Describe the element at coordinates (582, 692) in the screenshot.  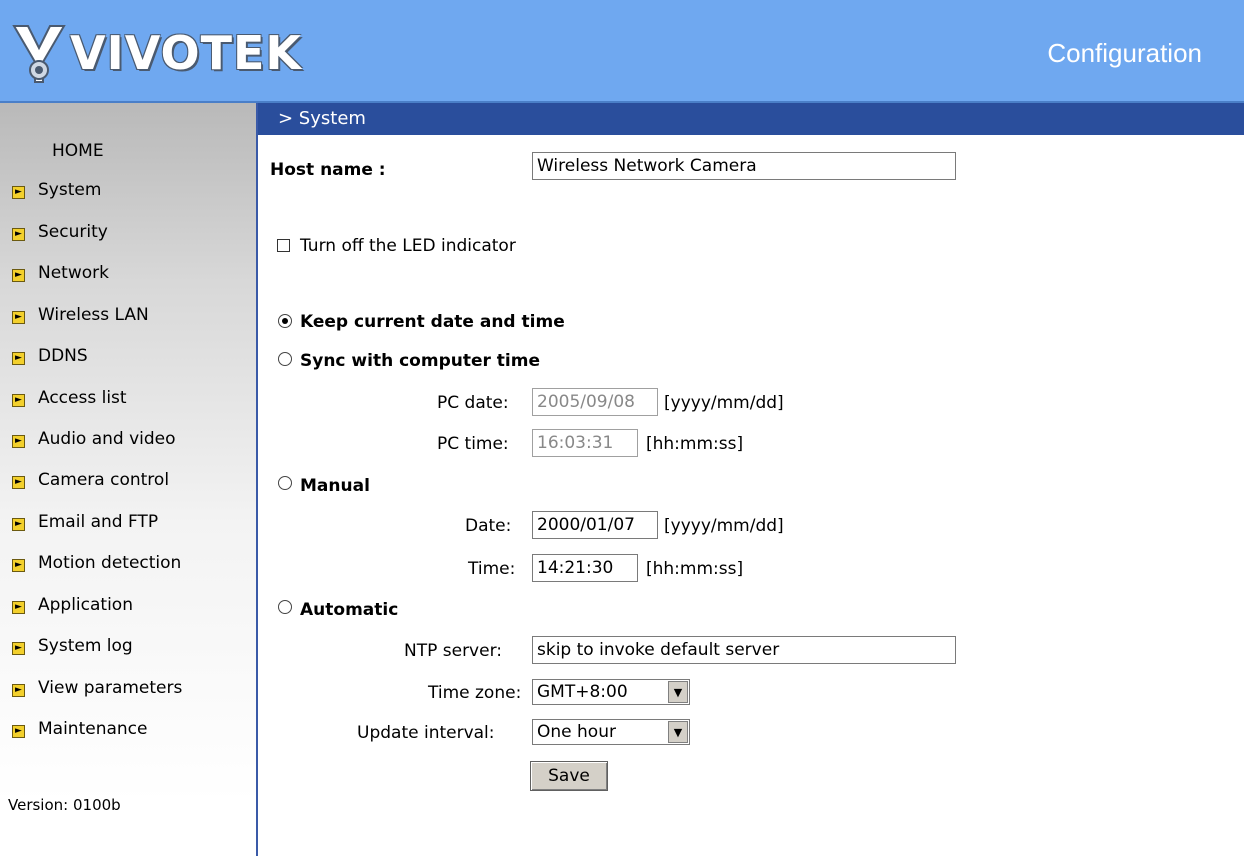
I see `time-zone-value: GMT+8:00` at that location.